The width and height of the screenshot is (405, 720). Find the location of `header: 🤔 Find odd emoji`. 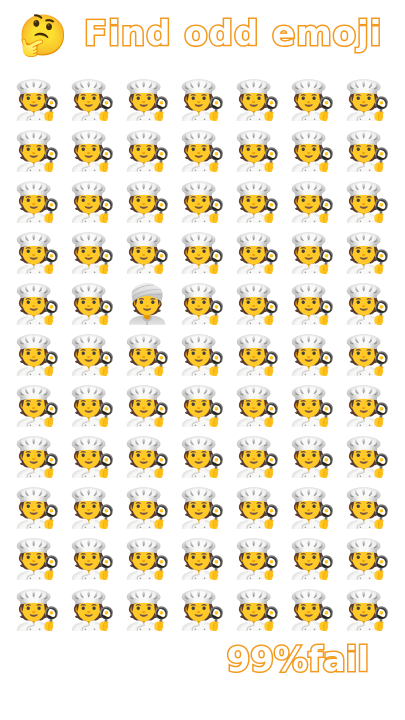

header: 🤔 Find odd emoji is located at coordinates (202, 35).